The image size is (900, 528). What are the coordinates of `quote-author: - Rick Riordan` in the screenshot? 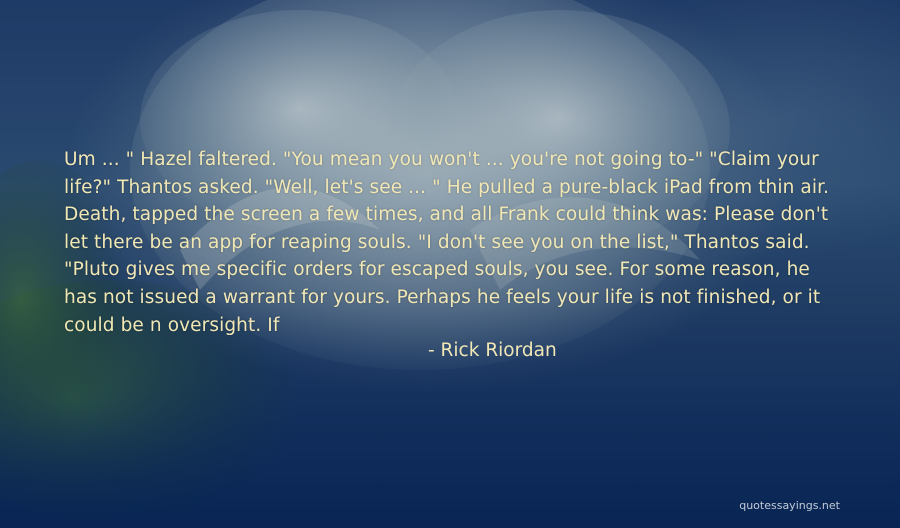 It's located at (492, 350).